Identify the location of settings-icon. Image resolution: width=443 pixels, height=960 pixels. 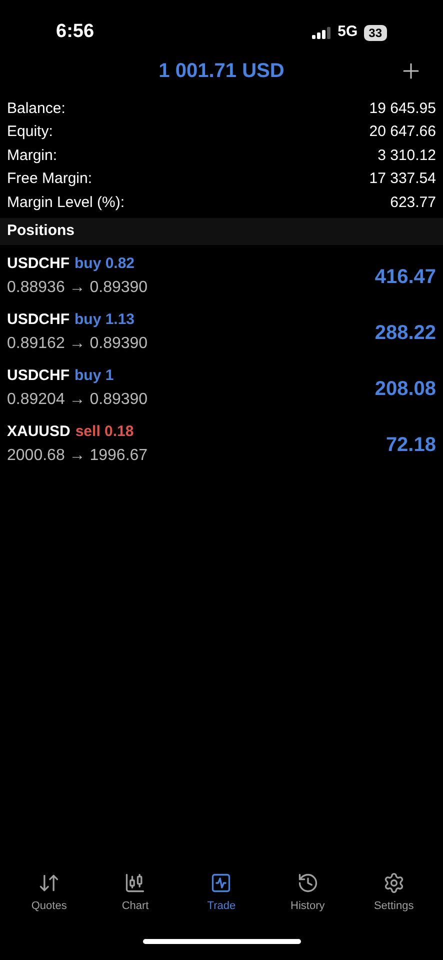
(393, 883).